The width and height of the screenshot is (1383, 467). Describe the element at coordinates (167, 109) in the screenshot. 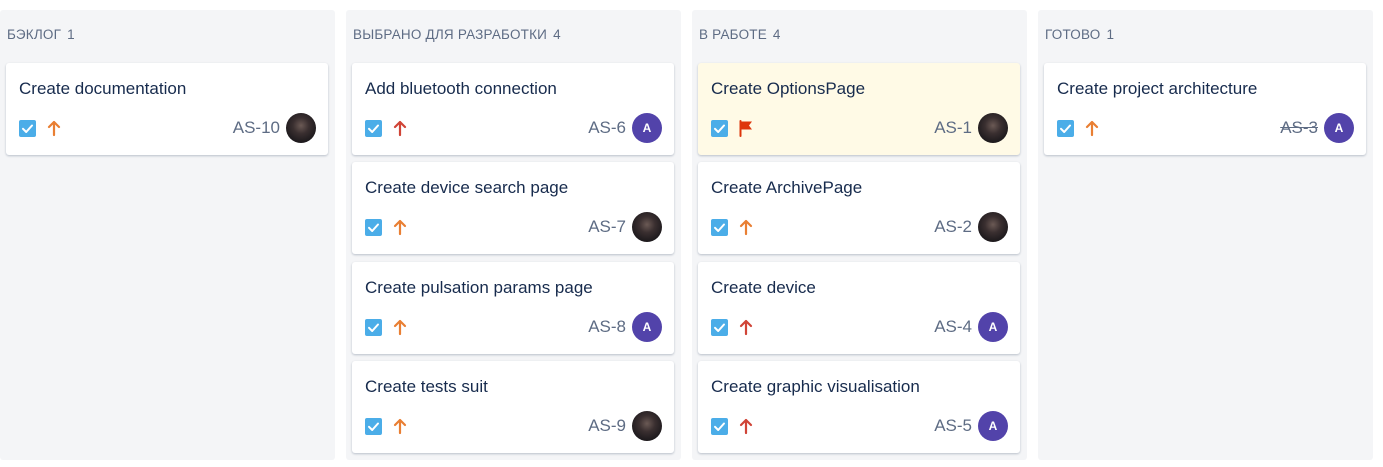

I see `issue-card: Create documentation AS-10` at that location.